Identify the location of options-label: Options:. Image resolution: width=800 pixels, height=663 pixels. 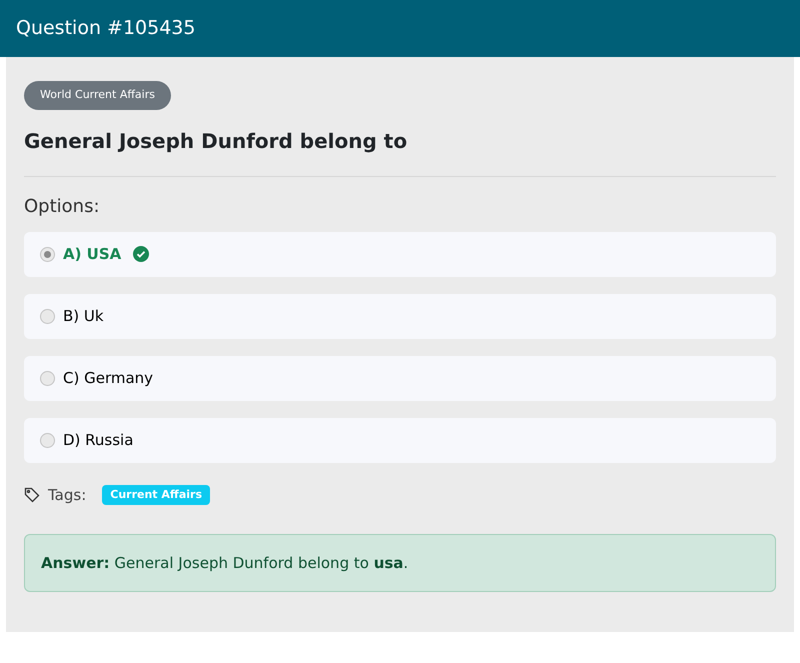
(62, 206).